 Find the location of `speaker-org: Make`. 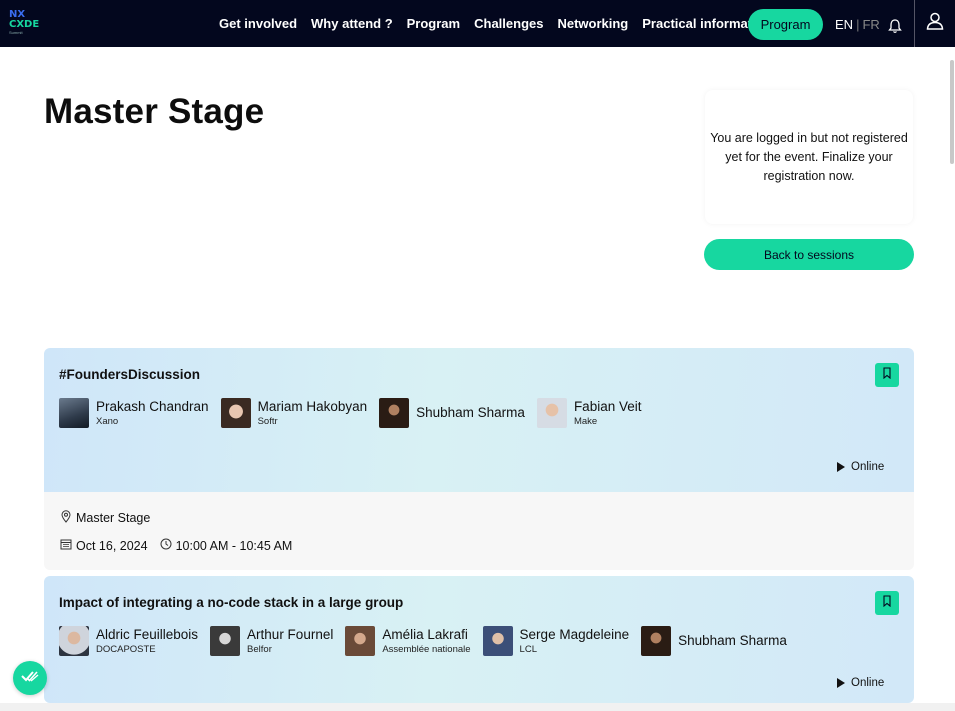

speaker-org: Make is located at coordinates (585, 421).